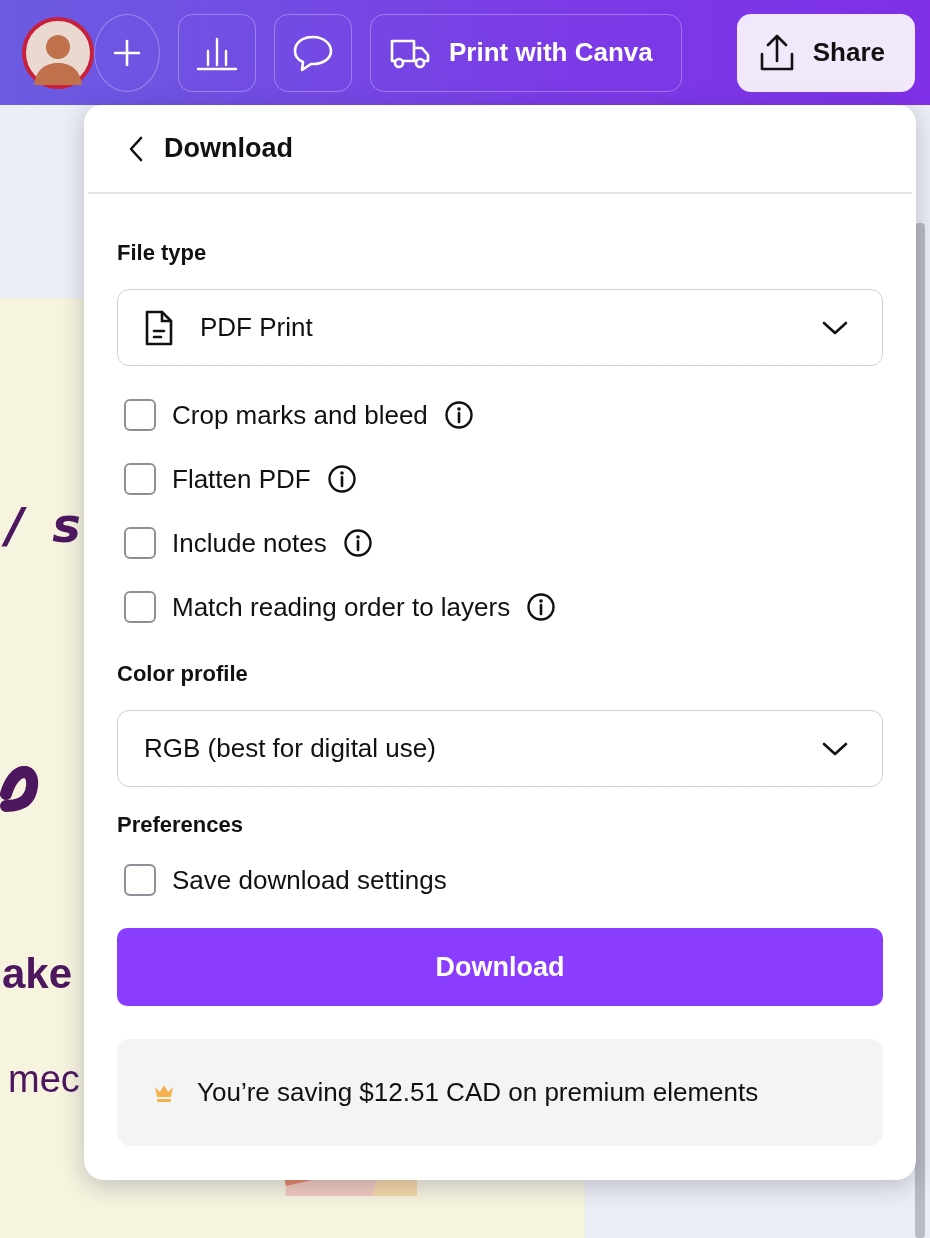 This screenshot has height=1238, width=930. What do you see at coordinates (776, 52) in the screenshot?
I see `share-icon` at bounding box center [776, 52].